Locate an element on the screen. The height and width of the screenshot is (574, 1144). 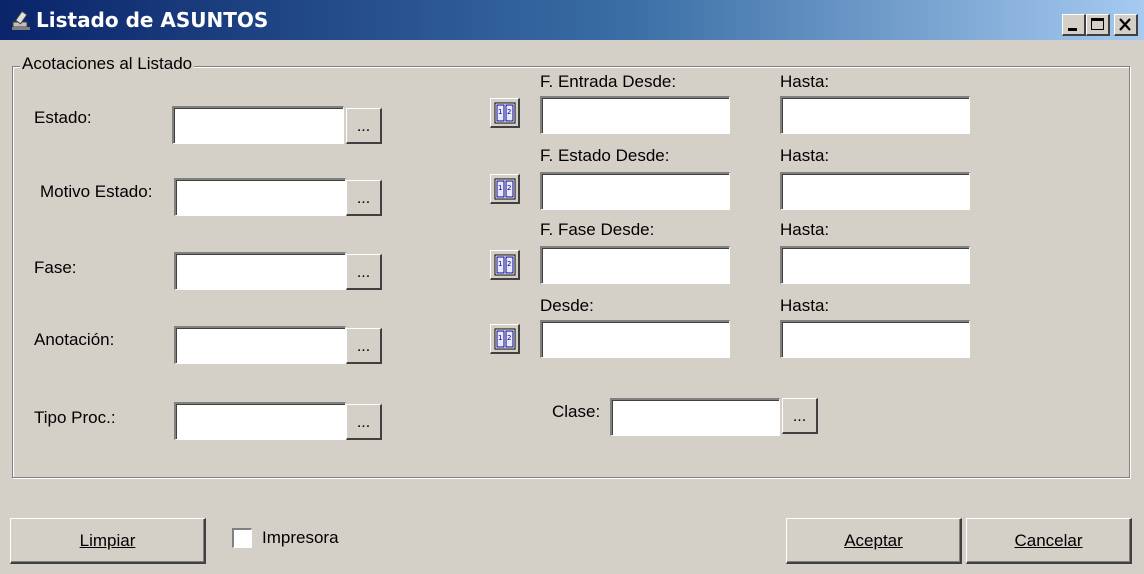
maximize-icon is located at coordinates (1097, 24).